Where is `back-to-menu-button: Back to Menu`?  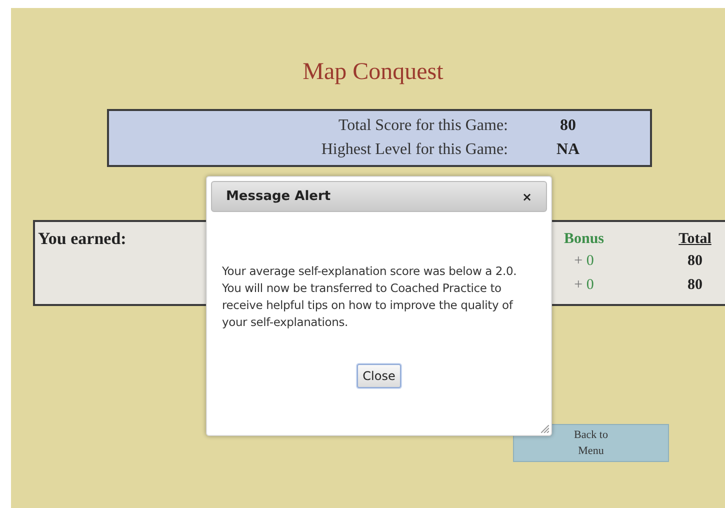
back-to-menu-button: Back to Menu is located at coordinates (591, 443).